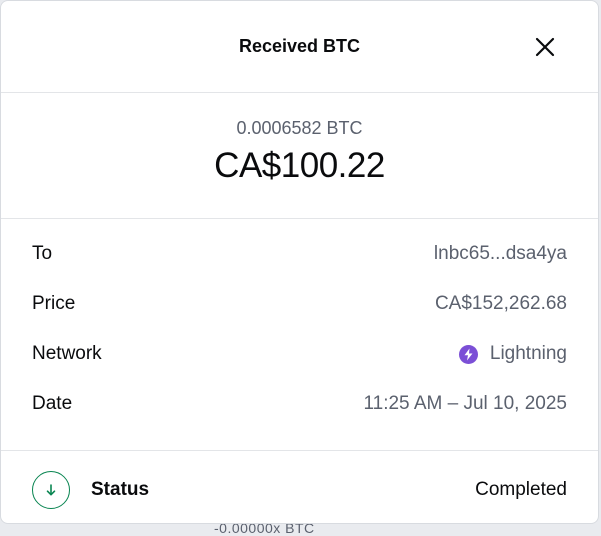 This screenshot has height=536, width=601. I want to click on detail-row-date: Date 11:25 AM – Jul 10, 2025, so click(299, 404).